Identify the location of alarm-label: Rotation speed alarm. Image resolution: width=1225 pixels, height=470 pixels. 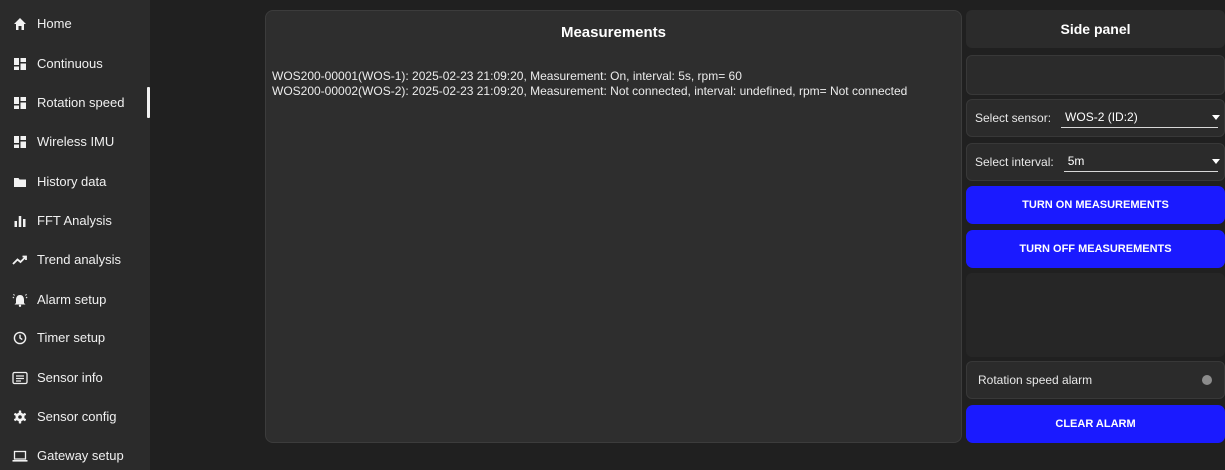
(1035, 380).